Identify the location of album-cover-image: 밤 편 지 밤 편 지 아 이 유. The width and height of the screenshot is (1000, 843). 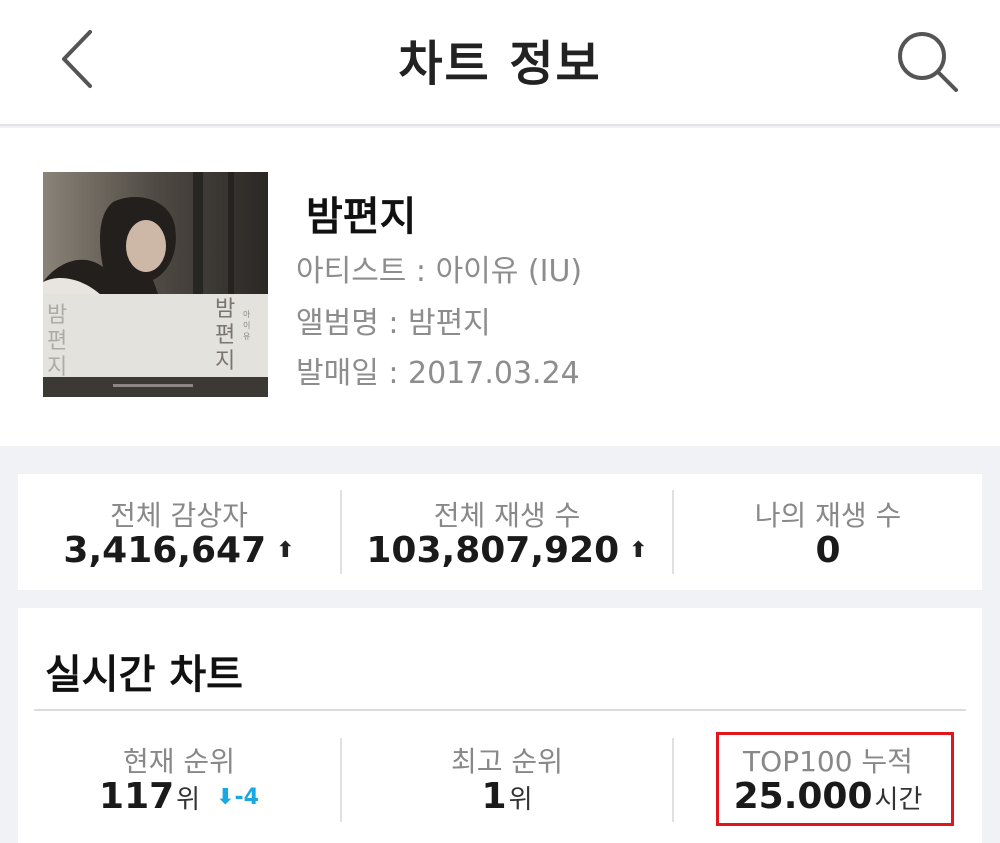
(155, 284).